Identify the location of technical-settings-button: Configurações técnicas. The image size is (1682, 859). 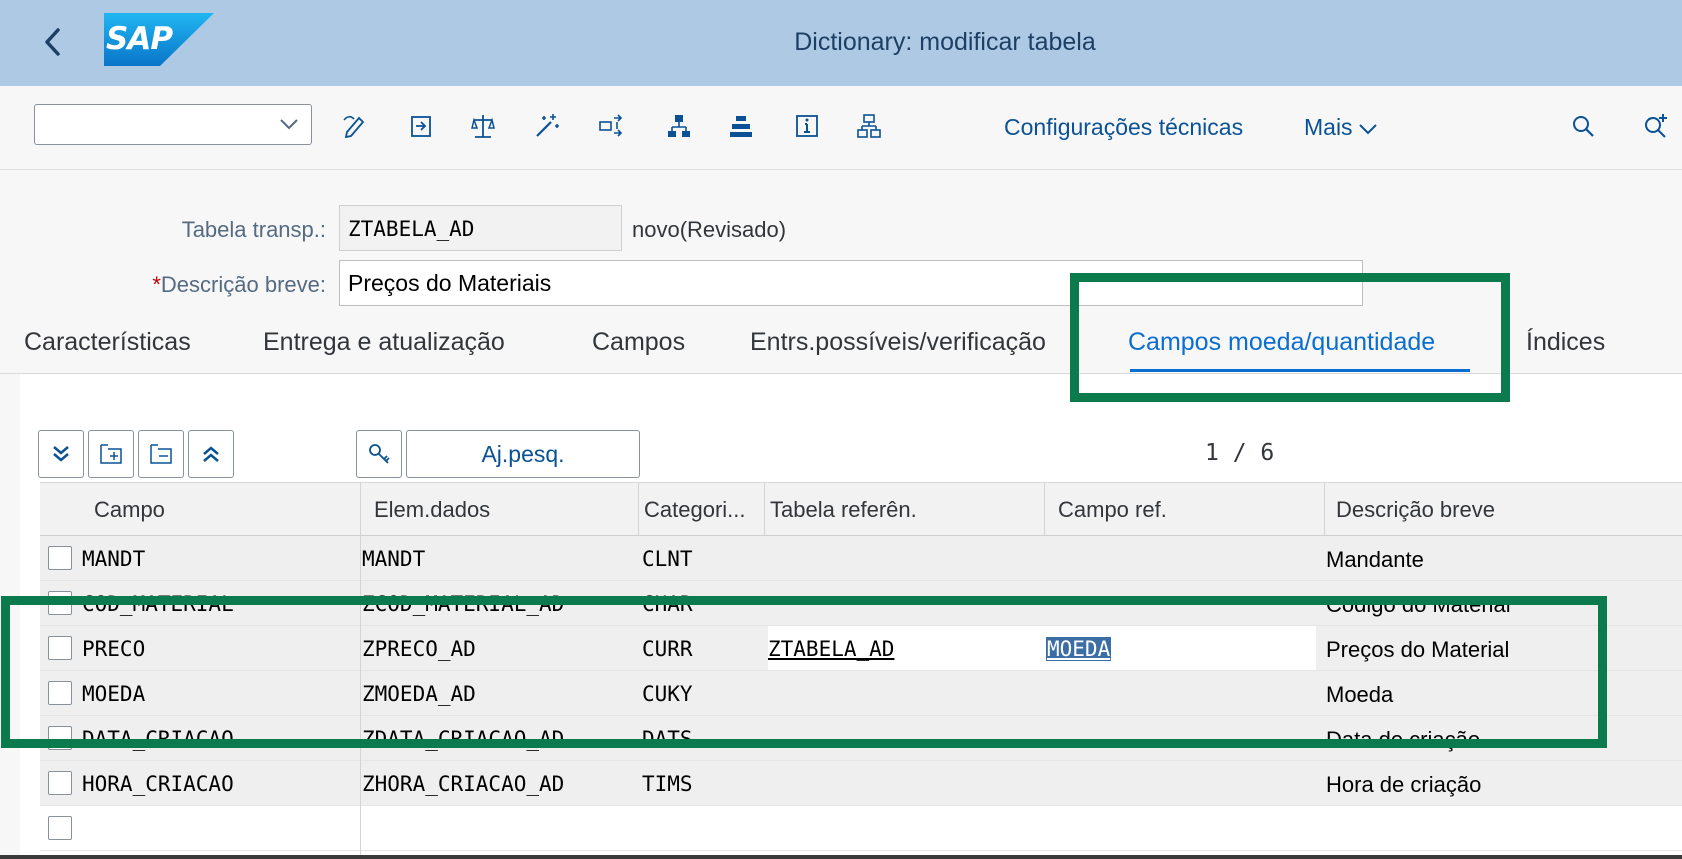
(1123, 127).